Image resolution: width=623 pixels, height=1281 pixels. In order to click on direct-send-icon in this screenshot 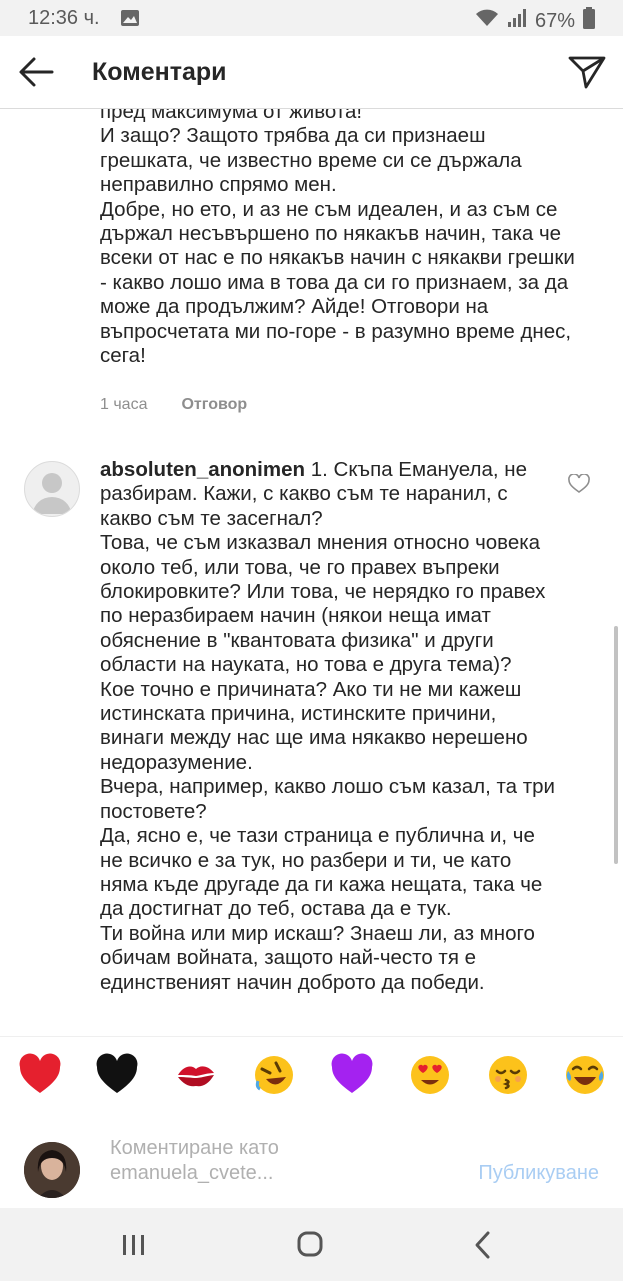, I will do `click(587, 72)`.